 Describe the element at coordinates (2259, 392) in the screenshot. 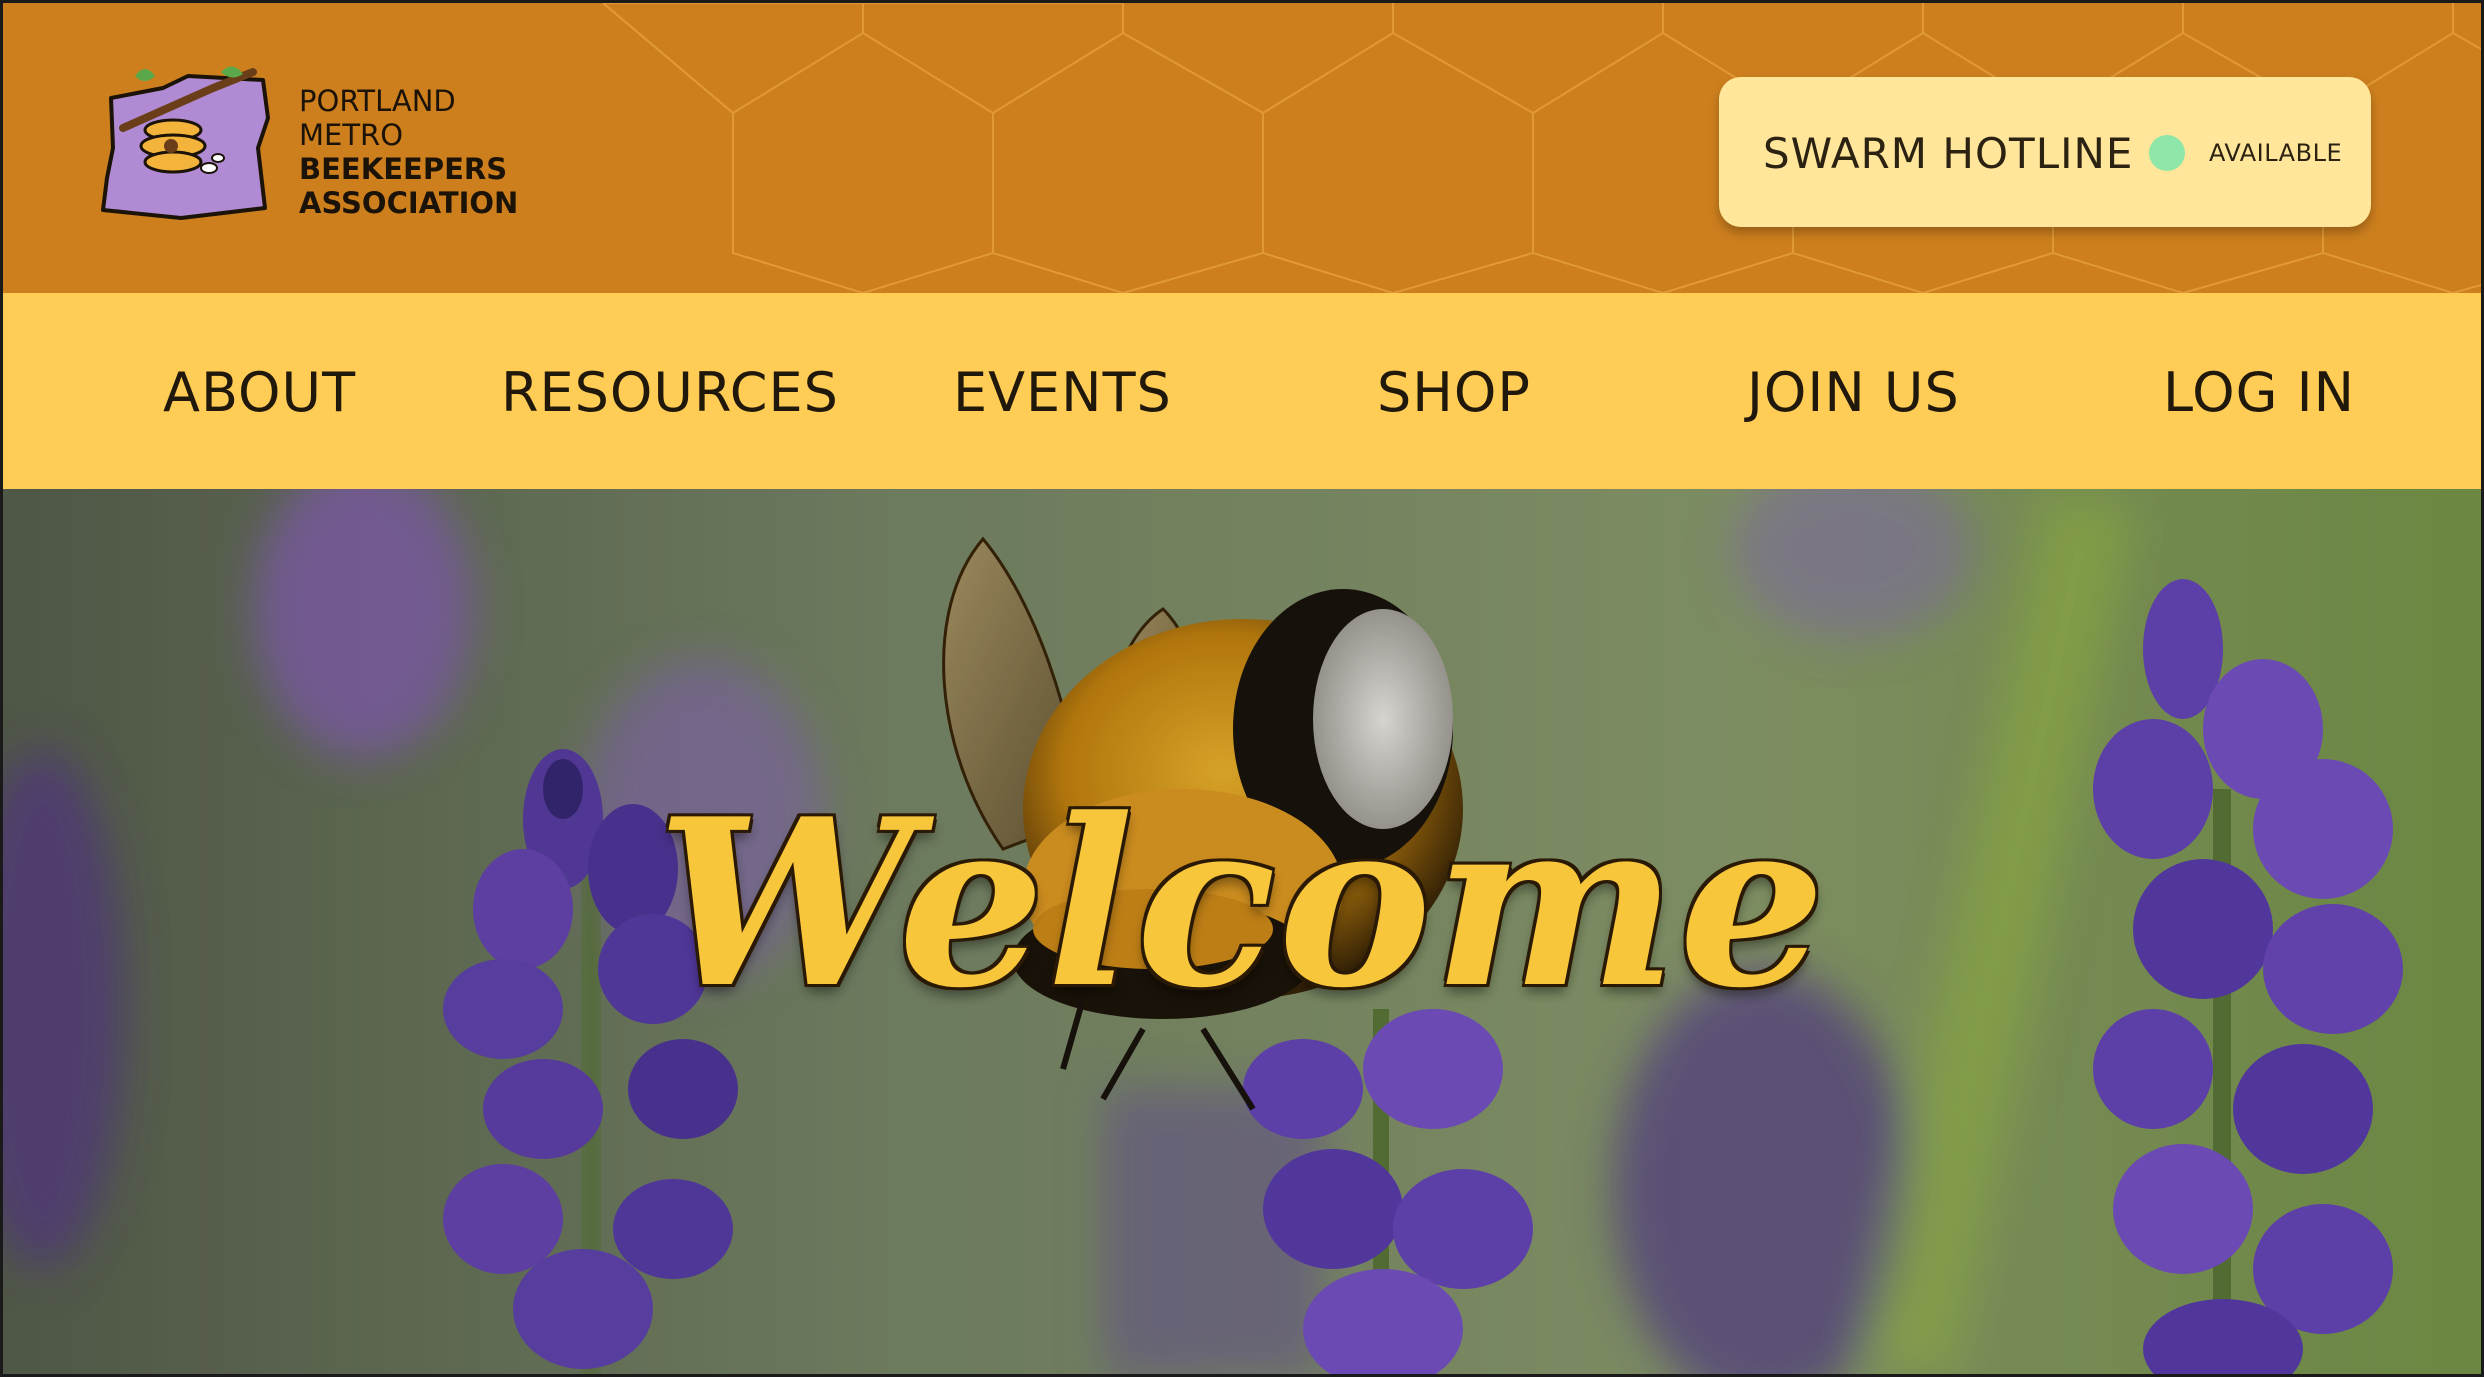

I see `nav-log-in: LOG IN` at that location.